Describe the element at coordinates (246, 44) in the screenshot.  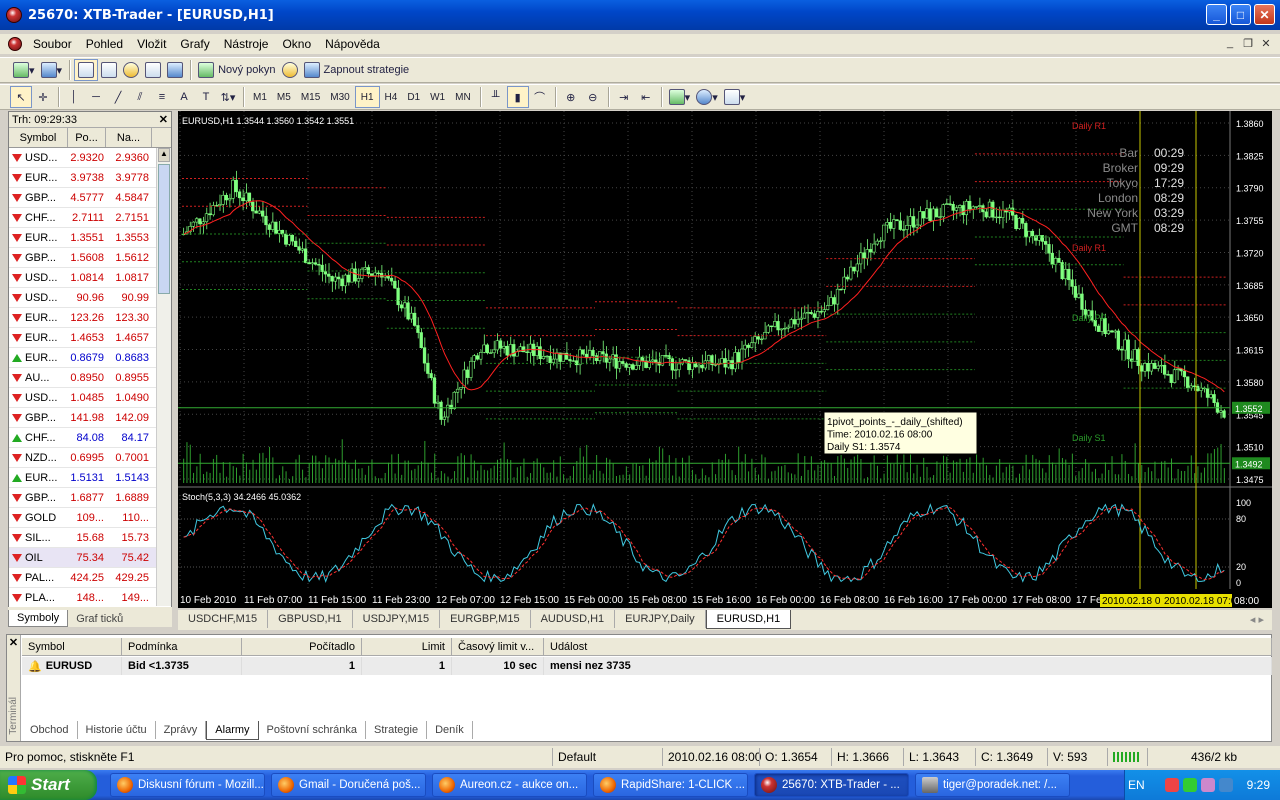
I see `menu-nastroje: Nástroje` at that location.